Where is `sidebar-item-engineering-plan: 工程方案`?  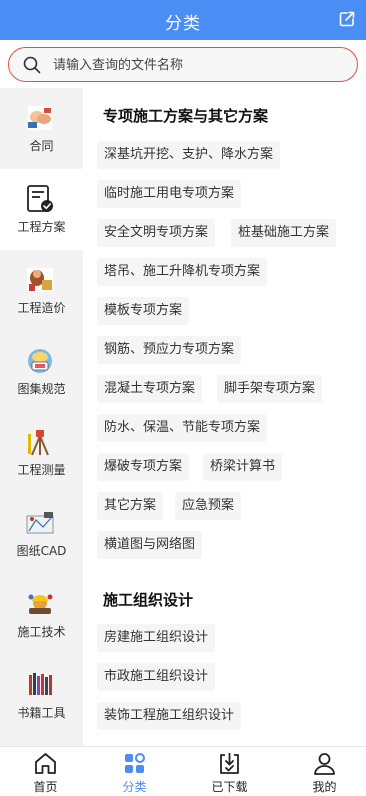
sidebar-item-engineering-plan: 工程方案 is located at coordinates (41, 209).